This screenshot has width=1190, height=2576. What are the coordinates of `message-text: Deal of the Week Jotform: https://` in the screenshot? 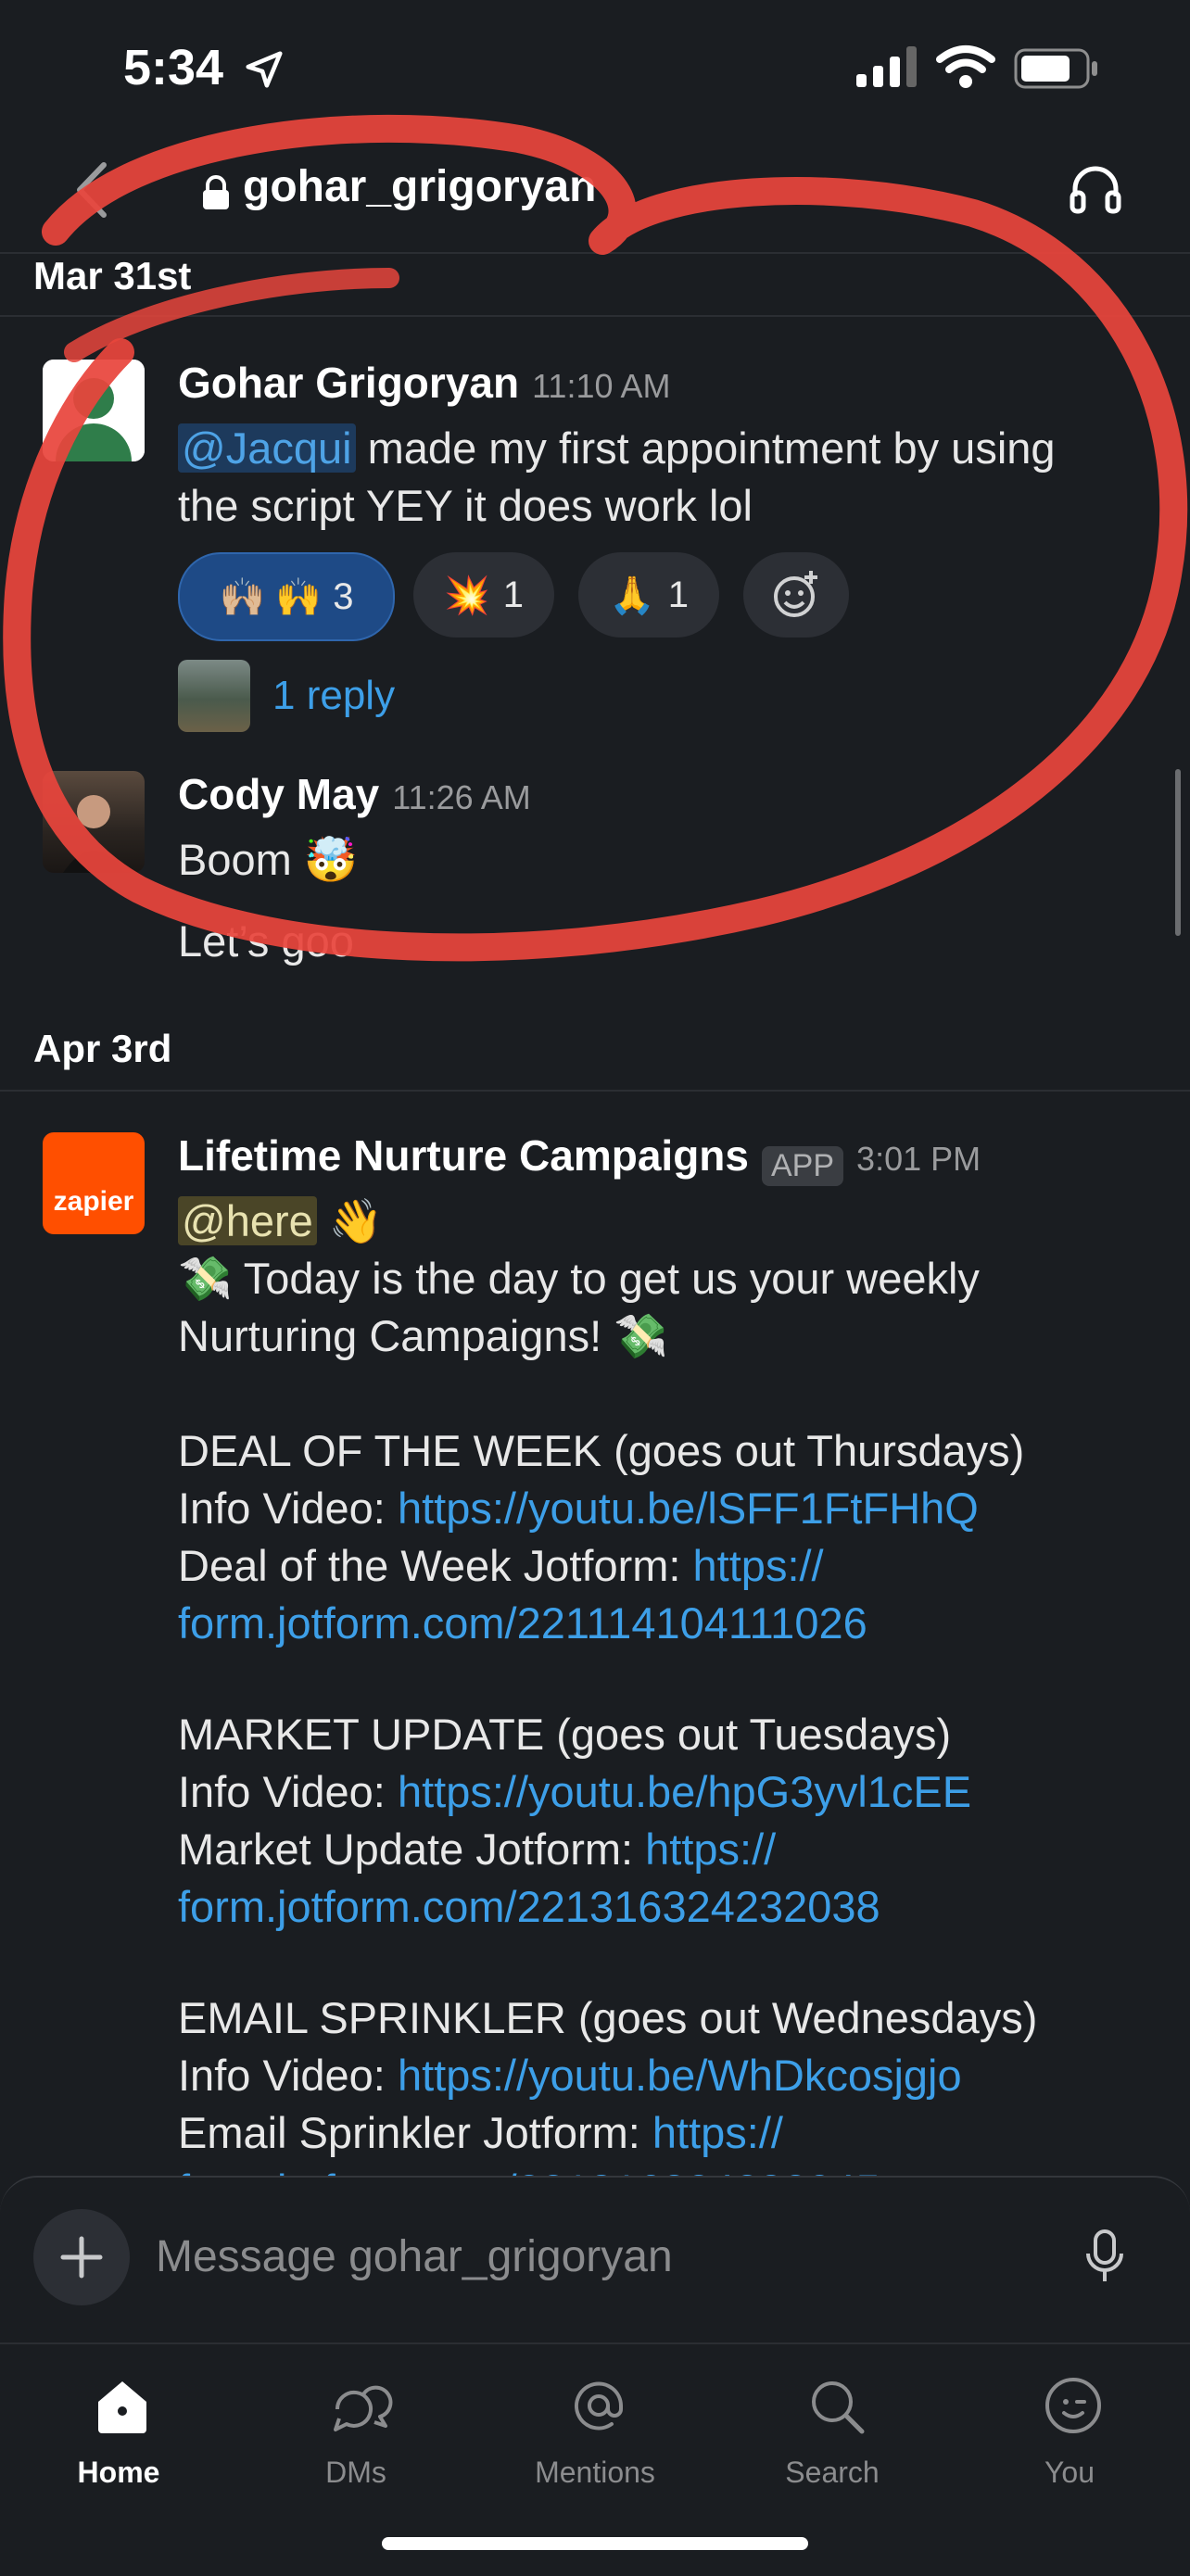 It's located at (501, 1565).